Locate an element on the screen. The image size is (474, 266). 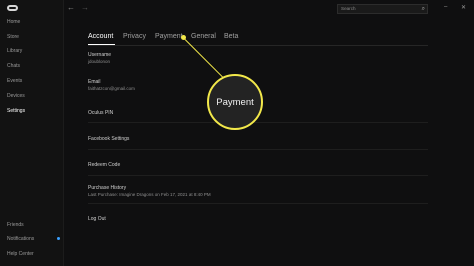
search-placeholder: Search is located at coordinates (348, 8).